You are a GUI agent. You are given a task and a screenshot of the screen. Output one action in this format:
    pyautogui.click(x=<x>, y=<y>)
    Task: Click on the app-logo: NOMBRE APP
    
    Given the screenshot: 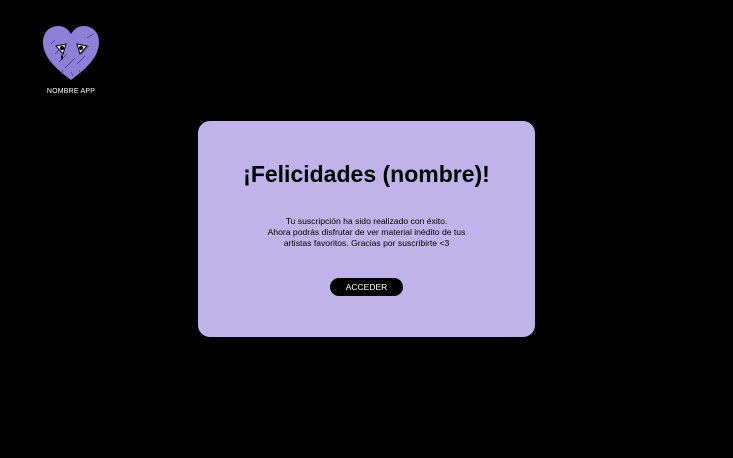 What is the action you would take?
    pyautogui.click(x=71, y=59)
    